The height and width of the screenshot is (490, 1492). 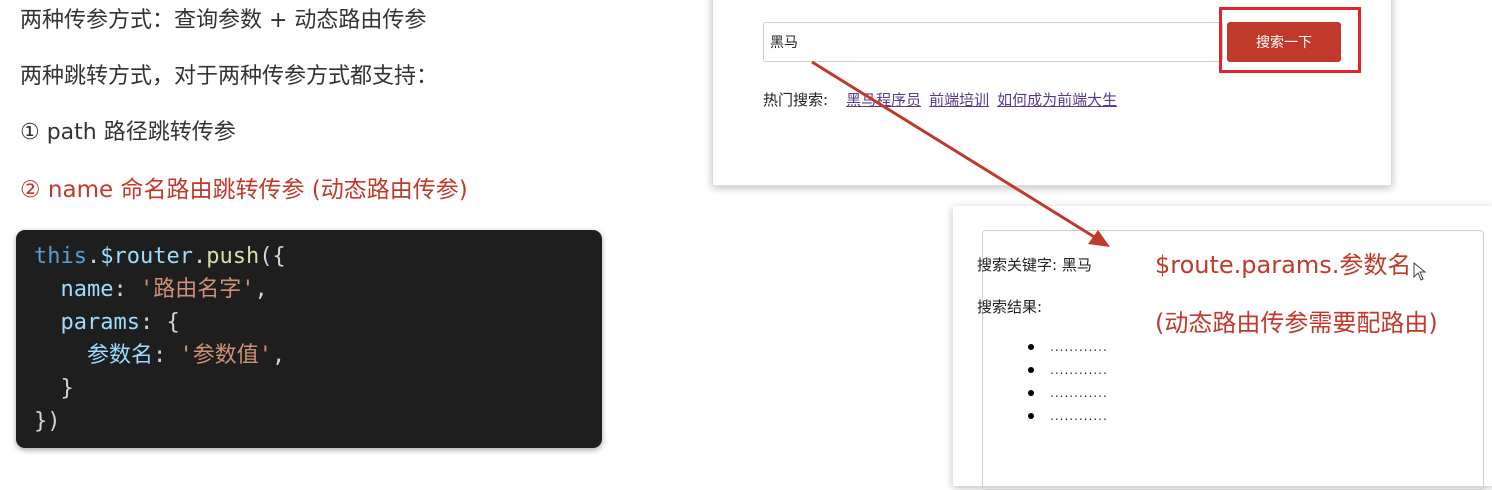 What do you see at coordinates (954, 150) in the screenshot?
I see `arrow-line` at bounding box center [954, 150].